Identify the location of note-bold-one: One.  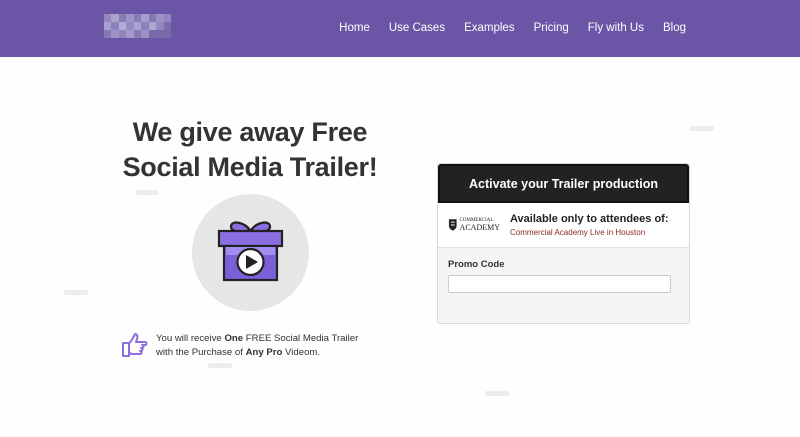
(234, 338).